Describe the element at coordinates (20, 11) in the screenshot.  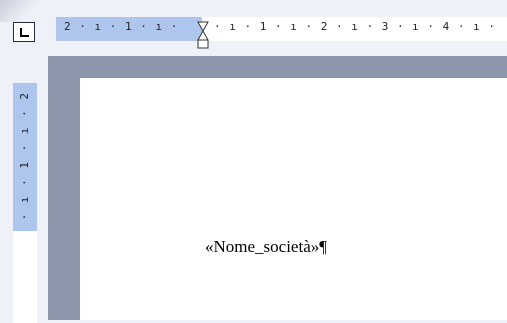
I see `window-corner` at that location.